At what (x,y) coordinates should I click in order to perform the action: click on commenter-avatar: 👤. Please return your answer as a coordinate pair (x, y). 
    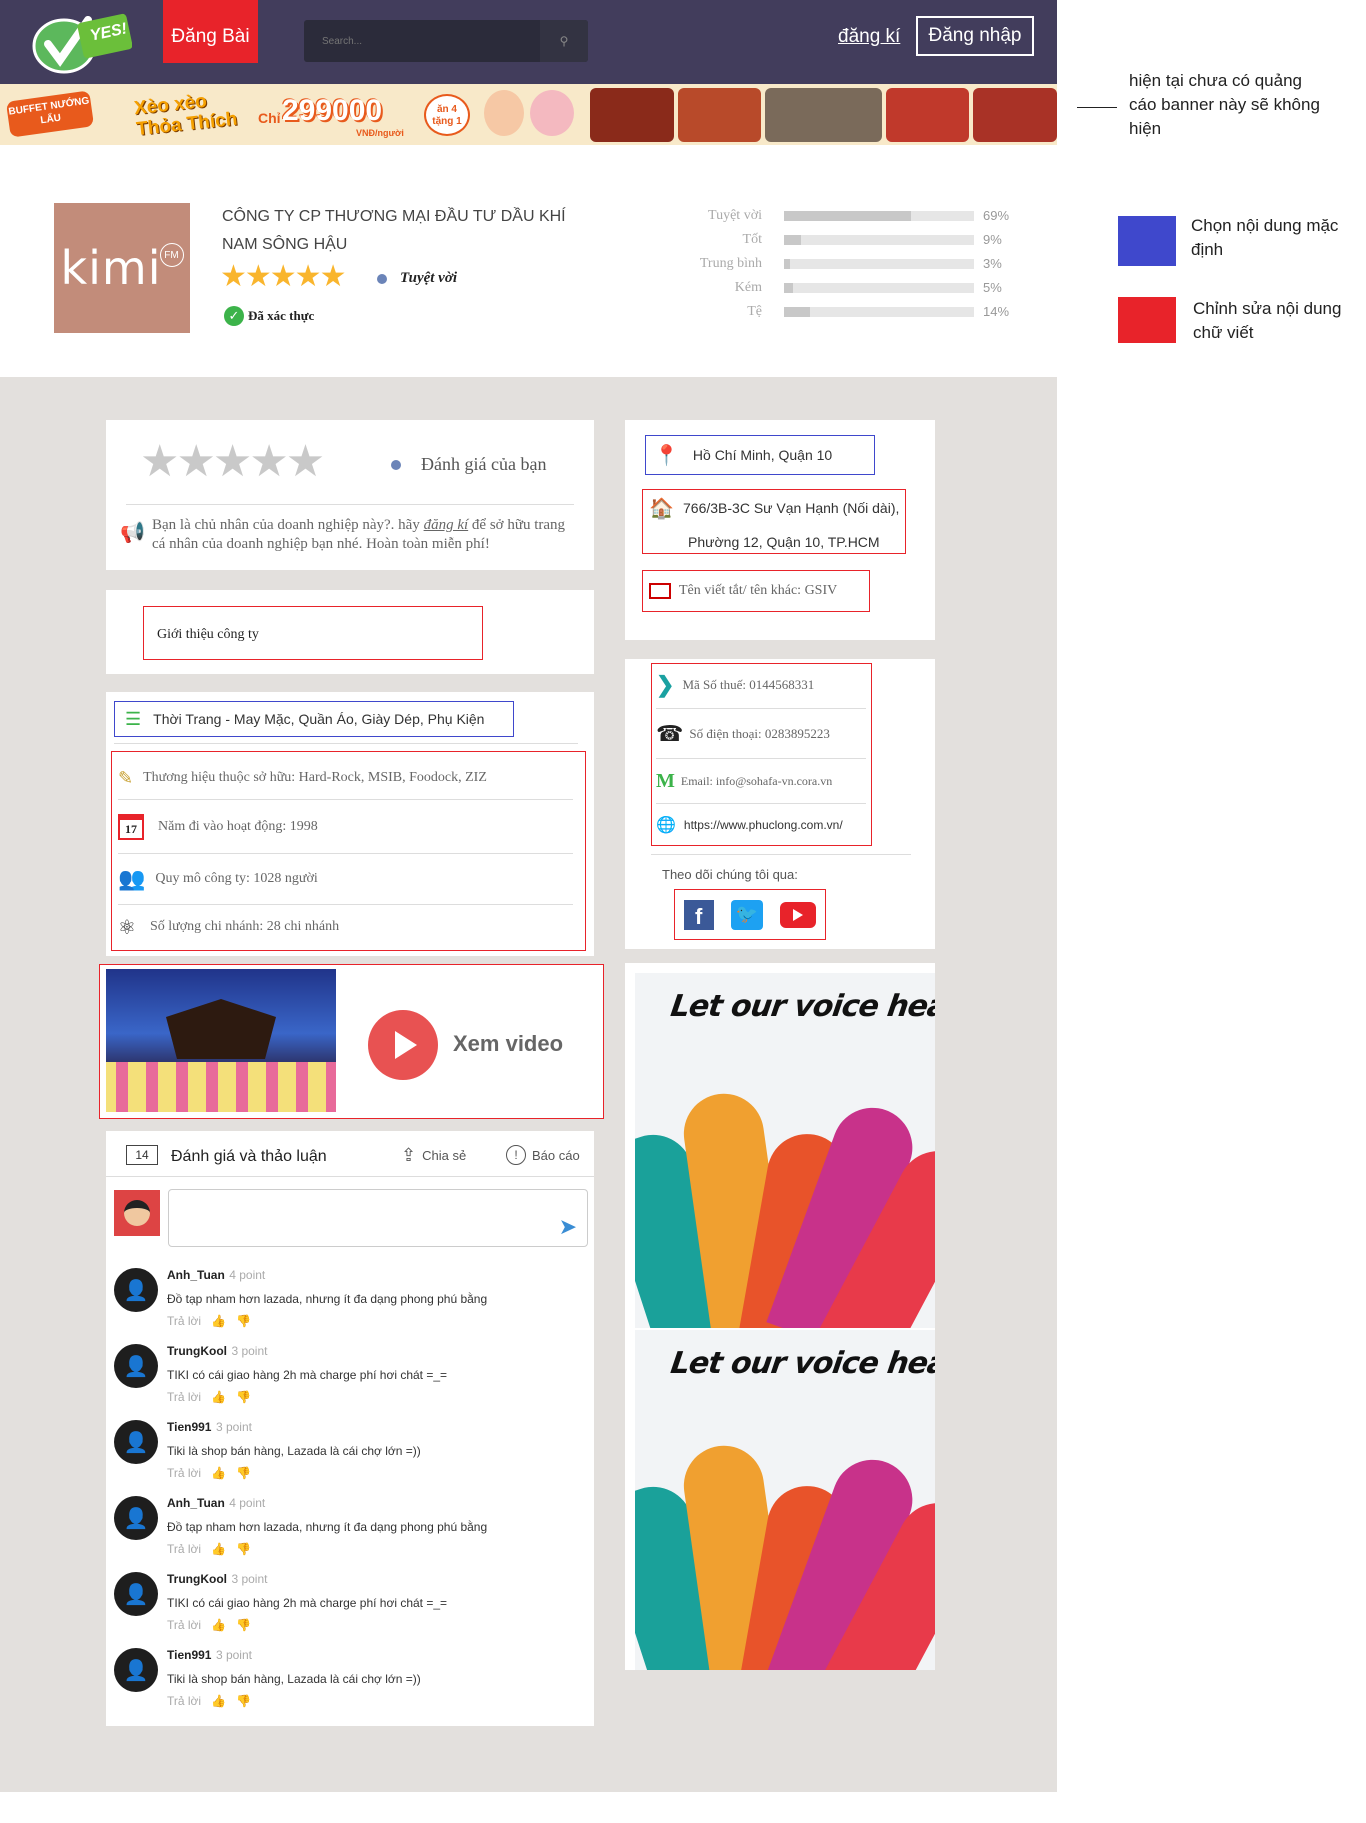
    Looking at the image, I should click on (136, 1442).